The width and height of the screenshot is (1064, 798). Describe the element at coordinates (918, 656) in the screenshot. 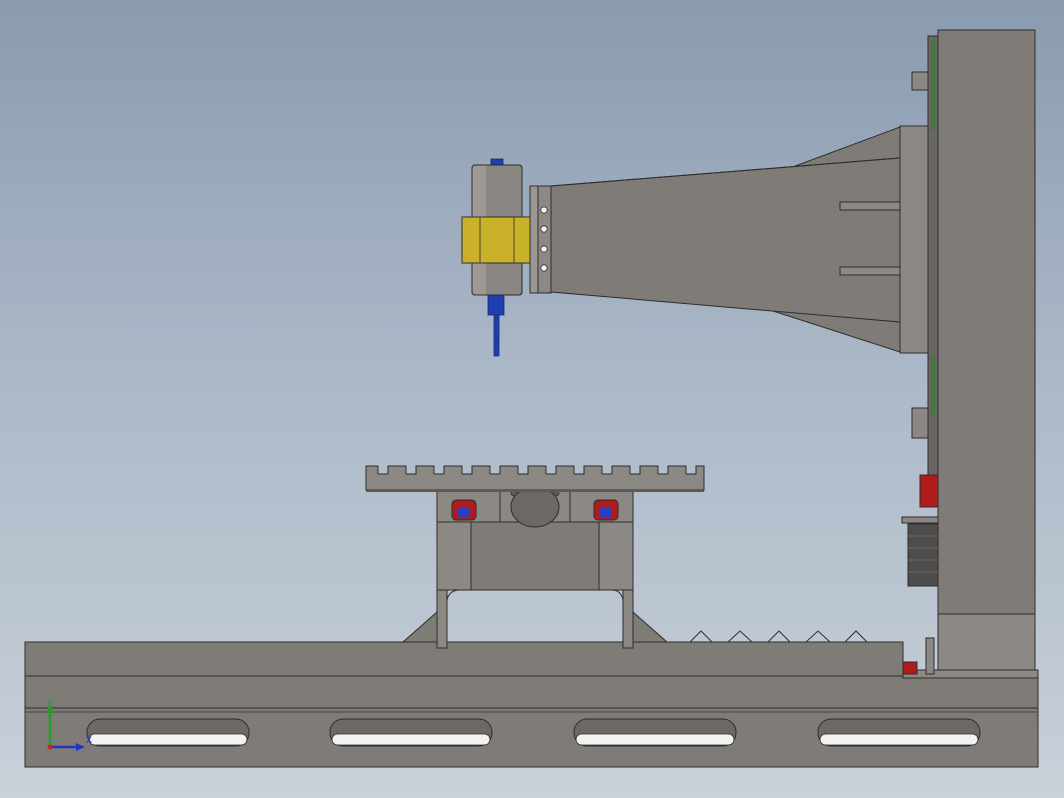

I see `column-bracket` at that location.